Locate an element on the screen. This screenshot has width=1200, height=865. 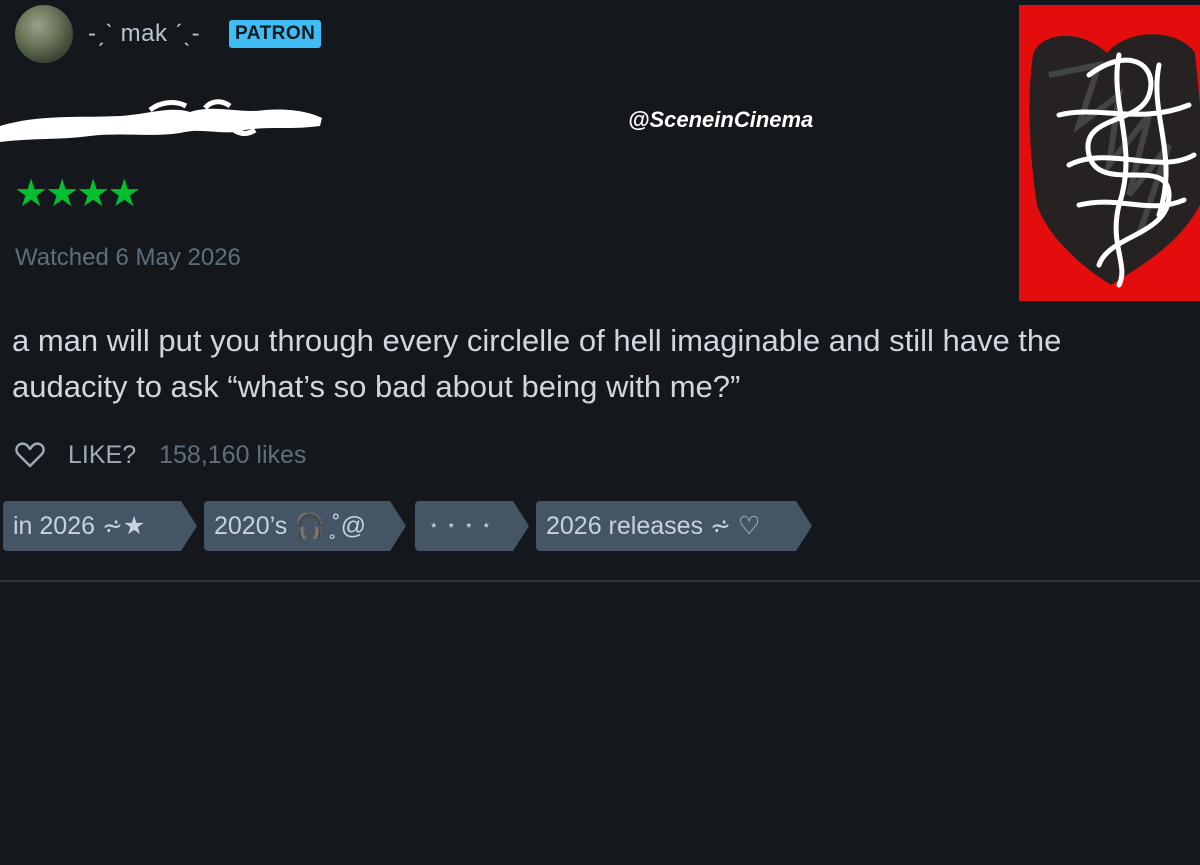
heart-icon is located at coordinates (30, 455).